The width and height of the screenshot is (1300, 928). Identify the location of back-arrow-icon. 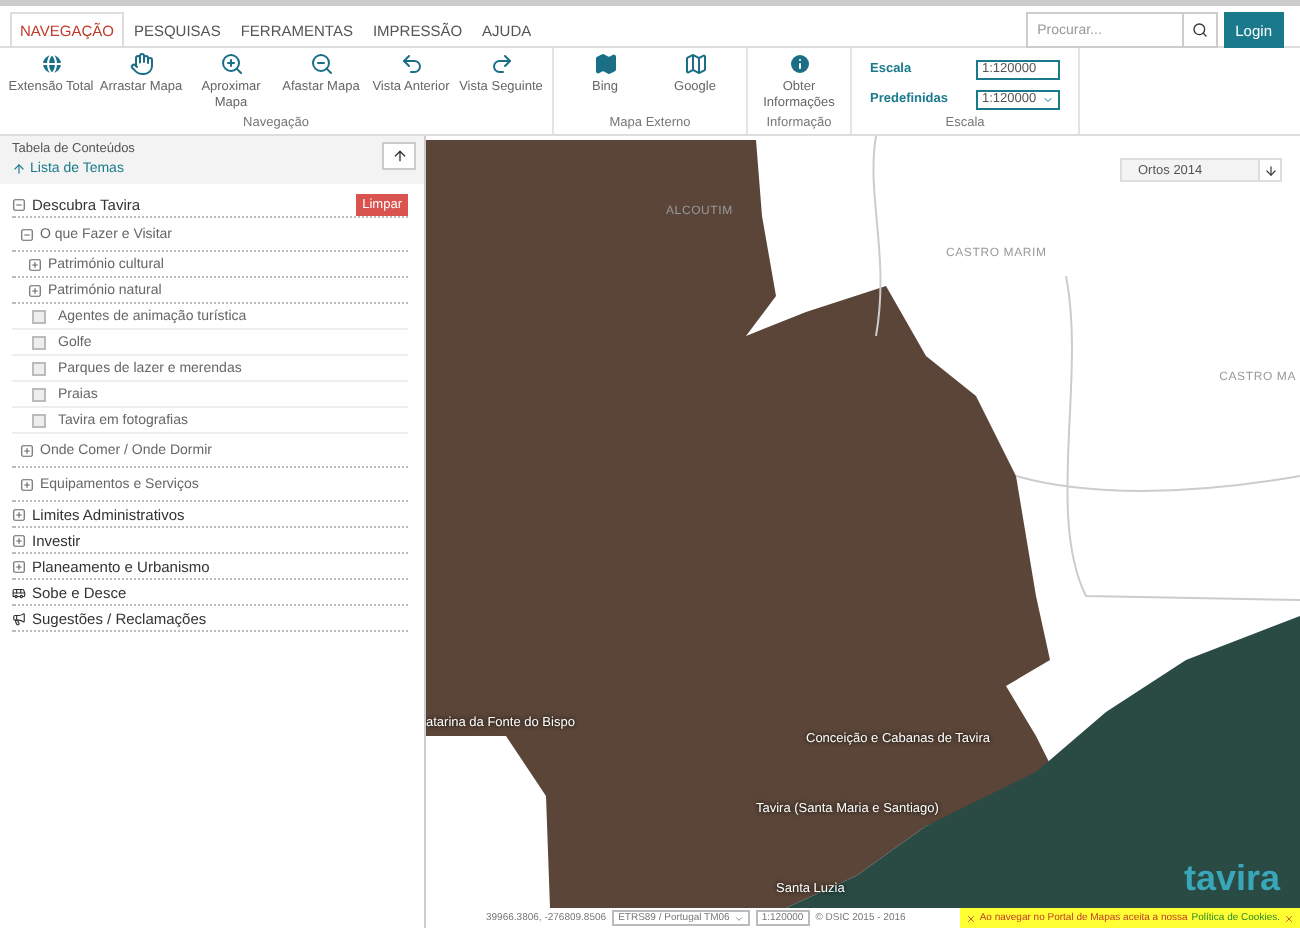
(411, 64).